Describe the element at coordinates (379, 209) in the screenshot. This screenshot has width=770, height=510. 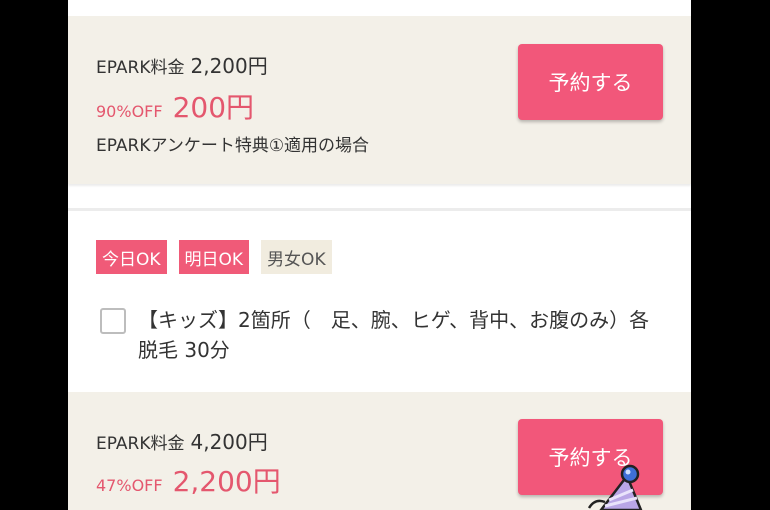
I see `section-divider` at that location.